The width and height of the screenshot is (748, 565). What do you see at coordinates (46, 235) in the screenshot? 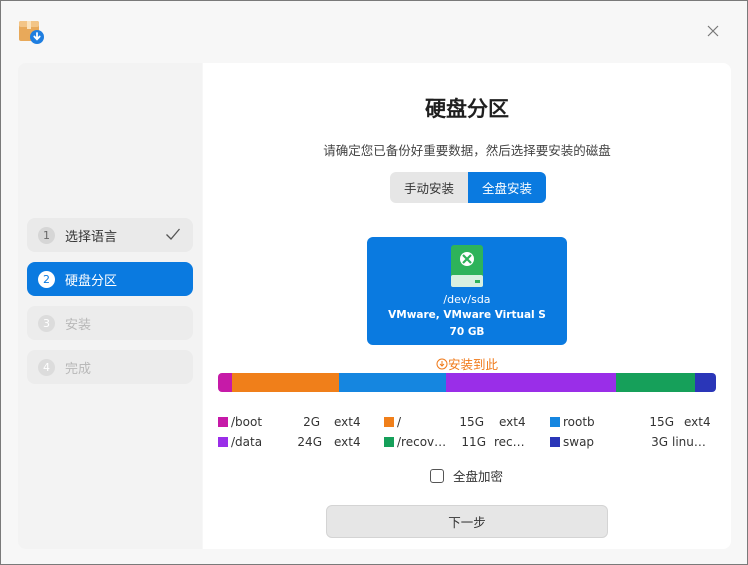
I see `step-number: 1` at bounding box center [46, 235].